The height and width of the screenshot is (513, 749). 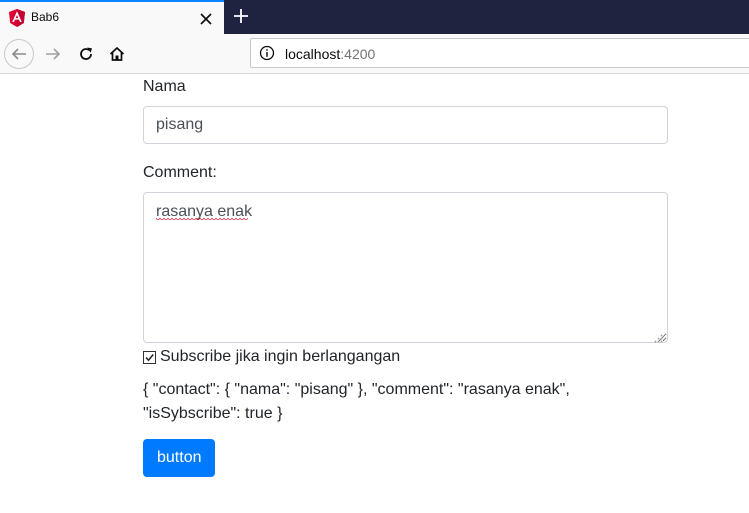 What do you see at coordinates (180, 172) in the screenshot?
I see `comment-label: Comment:` at bounding box center [180, 172].